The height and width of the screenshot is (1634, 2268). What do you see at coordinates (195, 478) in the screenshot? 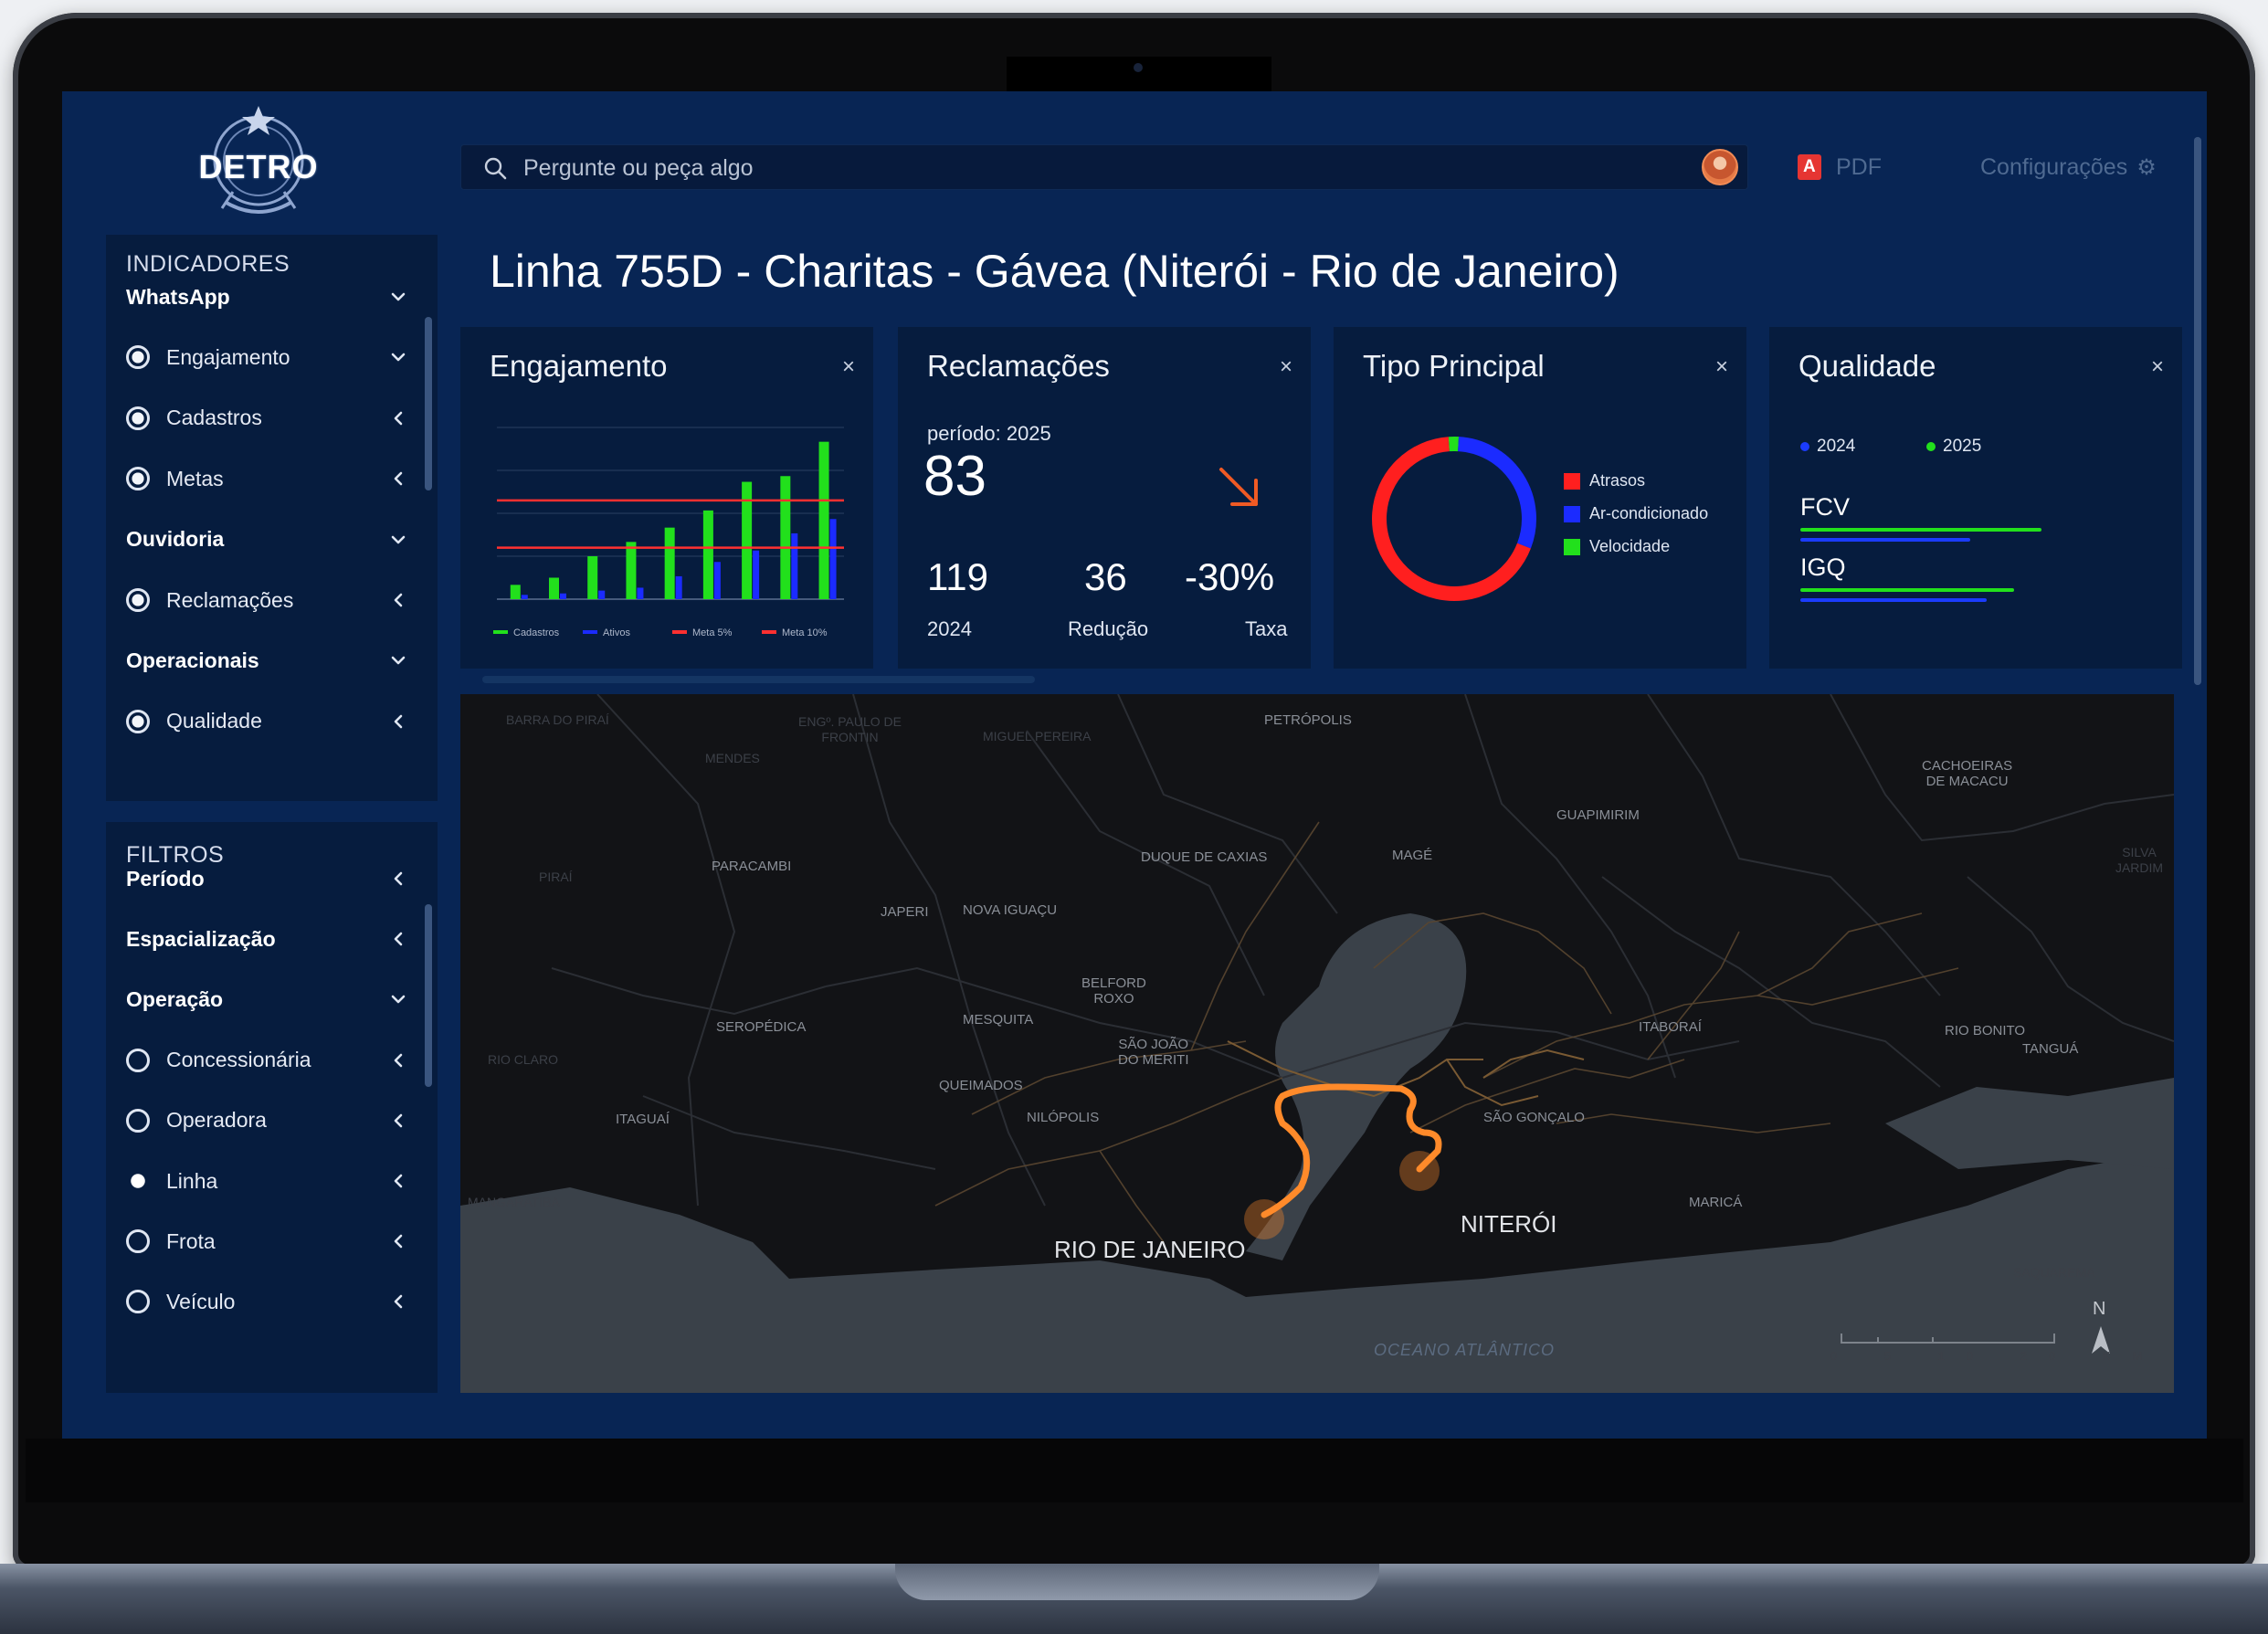
I see `sidebar-label-metas: Metas` at bounding box center [195, 478].